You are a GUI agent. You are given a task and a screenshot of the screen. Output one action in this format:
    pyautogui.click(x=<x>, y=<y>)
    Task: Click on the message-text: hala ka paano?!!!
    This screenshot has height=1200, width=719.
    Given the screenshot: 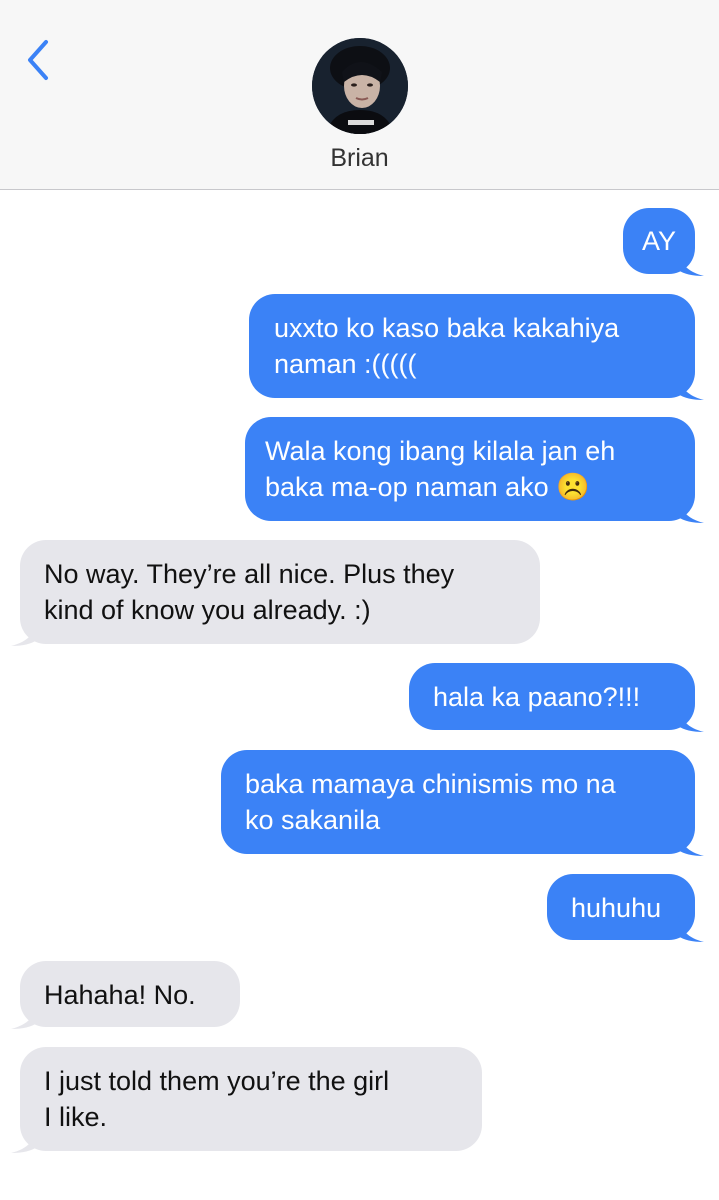 What is the action you would take?
    pyautogui.click(x=537, y=697)
    